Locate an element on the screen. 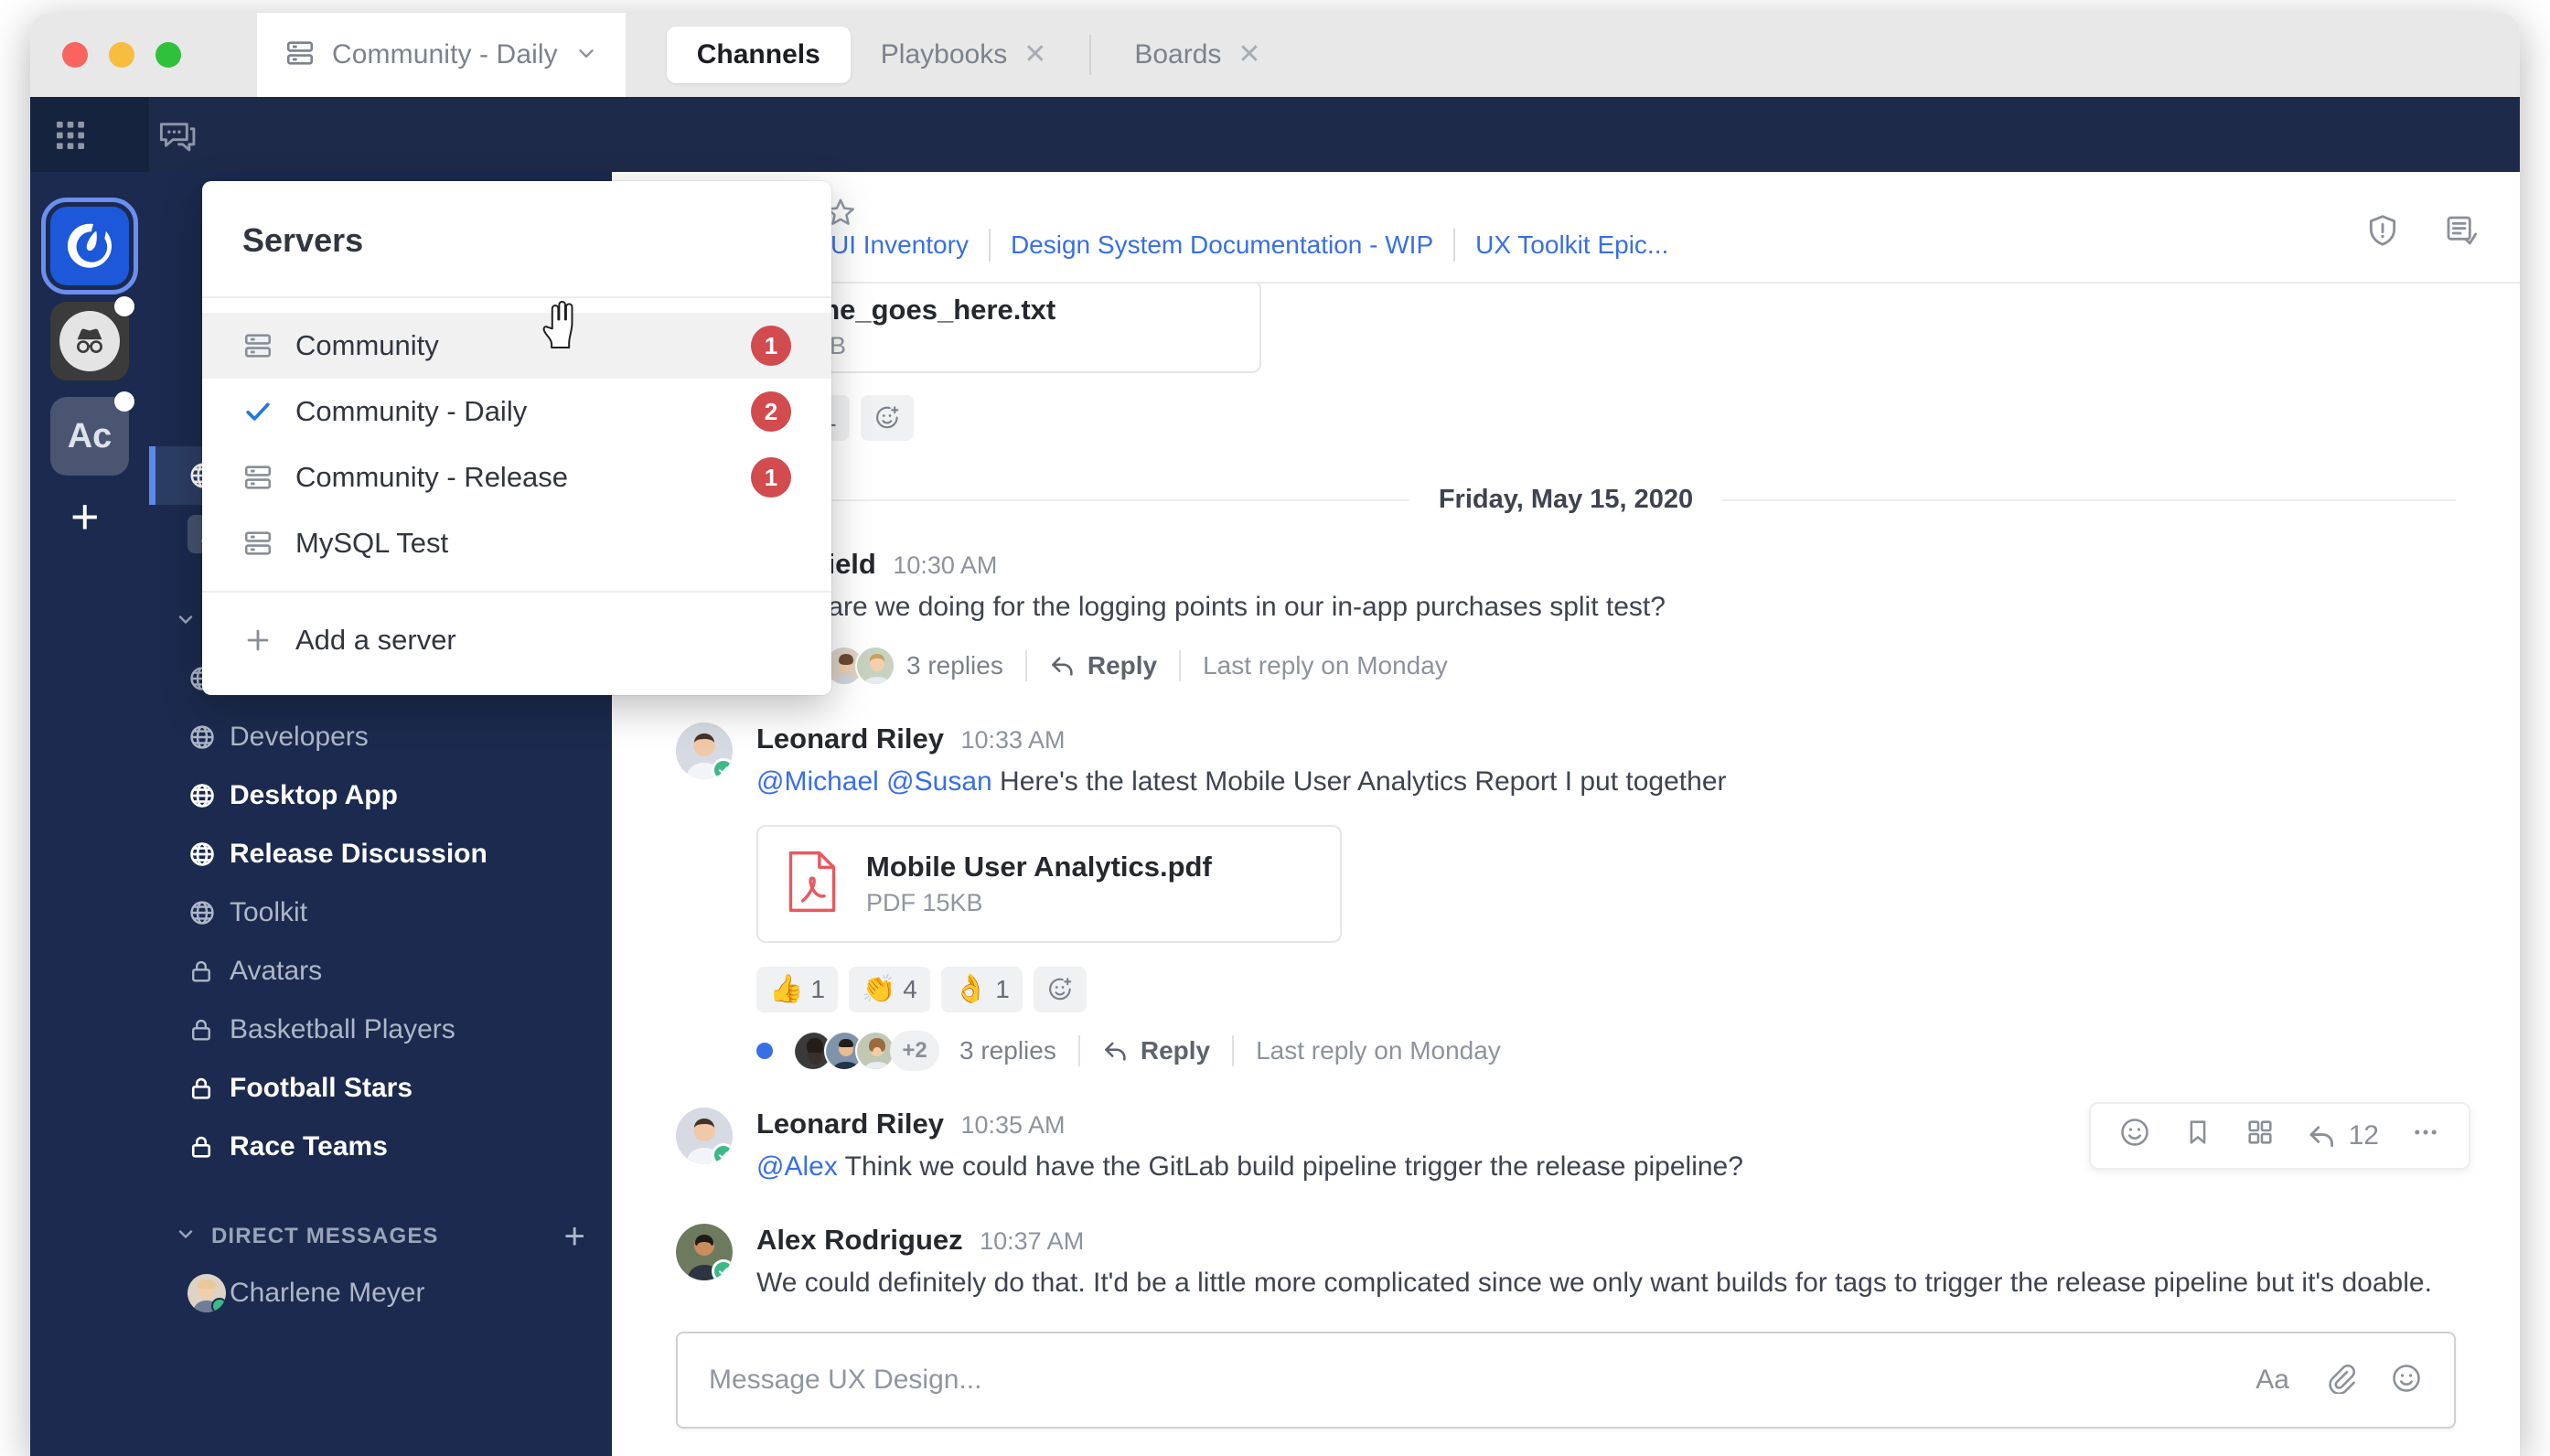  actions-icon is located at coordinates (2260, 1136).